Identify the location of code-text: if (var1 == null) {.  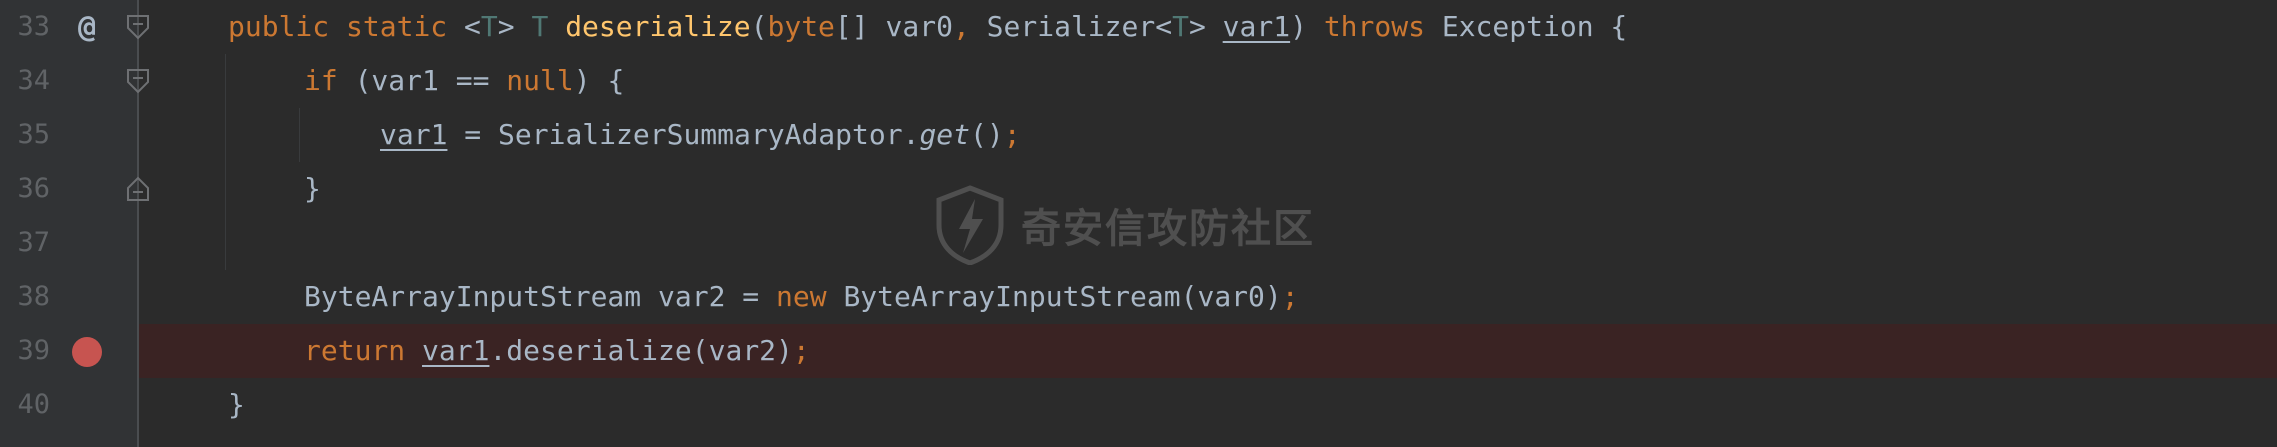
(464, 81).